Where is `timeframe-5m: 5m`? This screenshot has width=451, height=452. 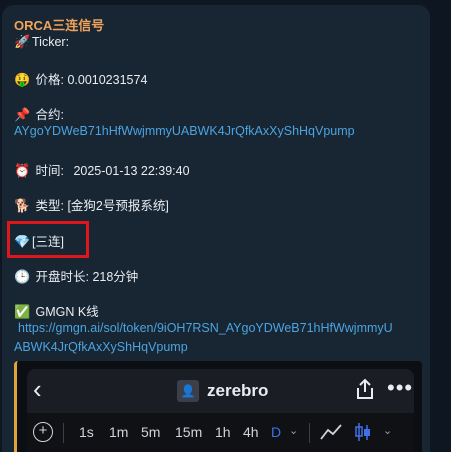
timeframe-5m: 5m is located at coordinates (150, 432).